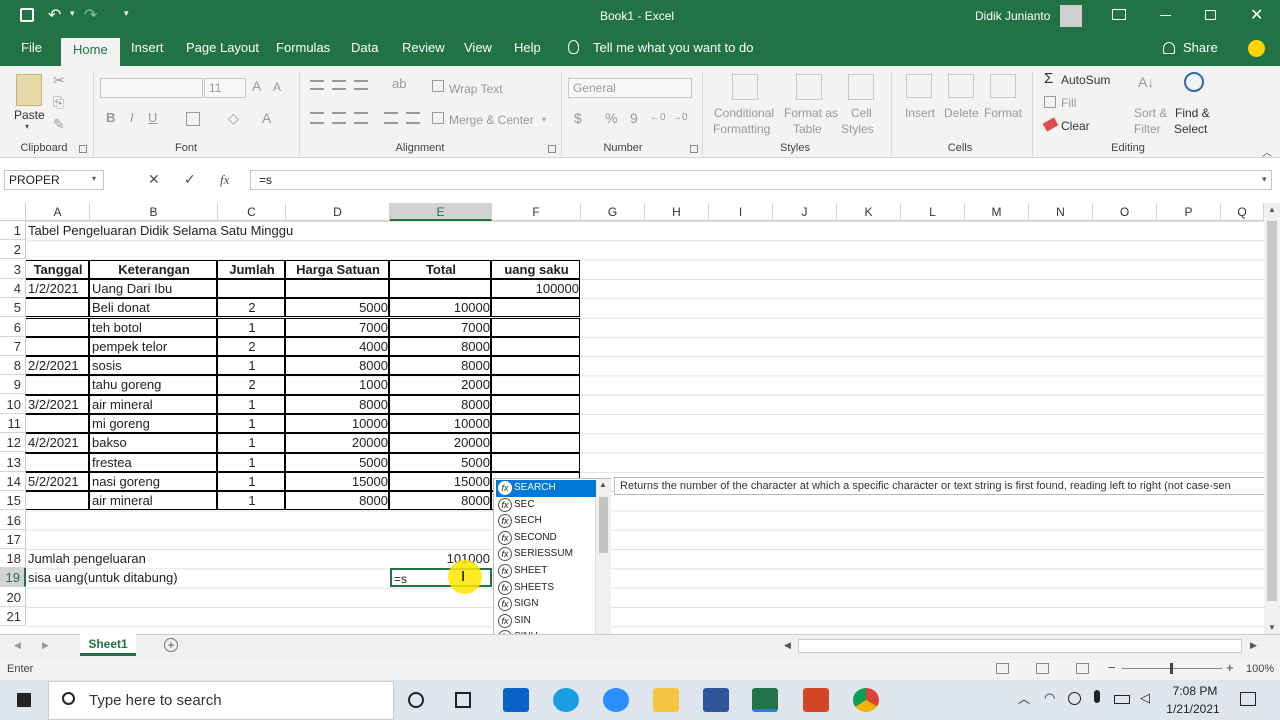 The height and width of the screenshot is (720, 1280). Describe the element at coordinates (1002, 668) in the screenshot. I see `normal-view-icon` at that location.